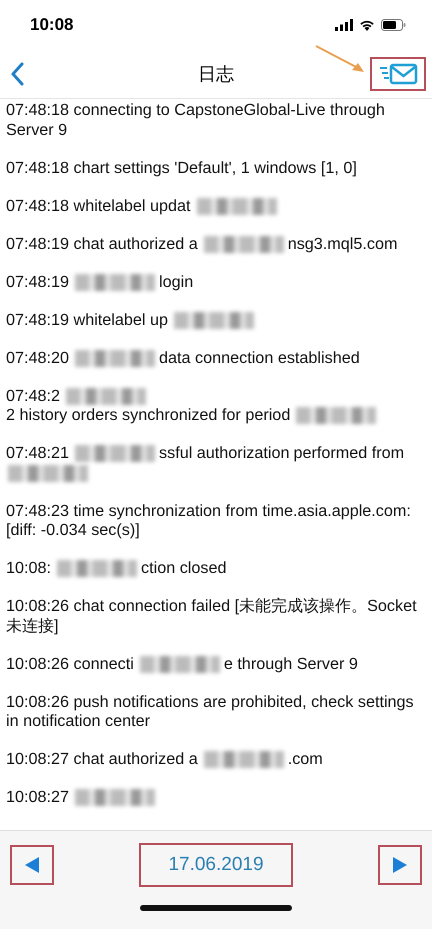  I want to click on previous-day-button, so click(32, 865).